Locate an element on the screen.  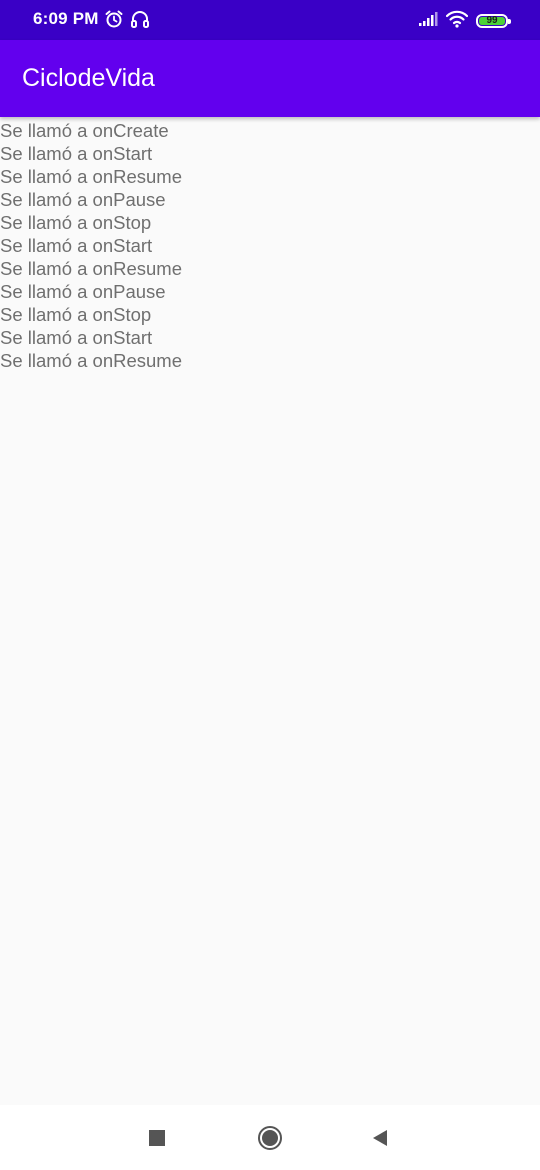
battery-tip is located at coordinates (509, 21).